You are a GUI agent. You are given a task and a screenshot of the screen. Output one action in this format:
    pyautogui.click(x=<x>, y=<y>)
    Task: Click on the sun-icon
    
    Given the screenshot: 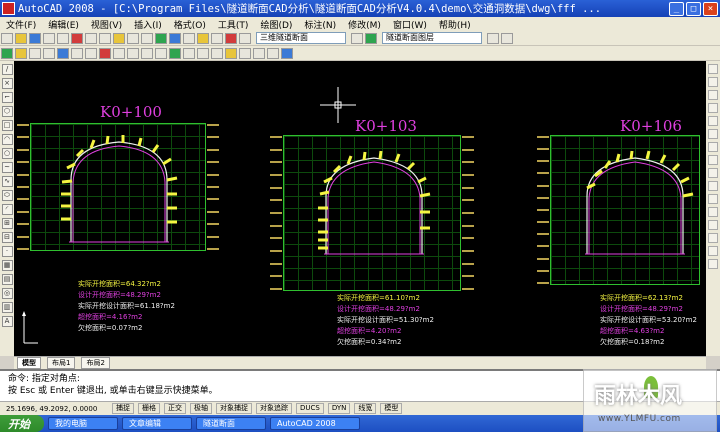 What is the action you would take?
    pyautogui.click(x=35, y=53)
    